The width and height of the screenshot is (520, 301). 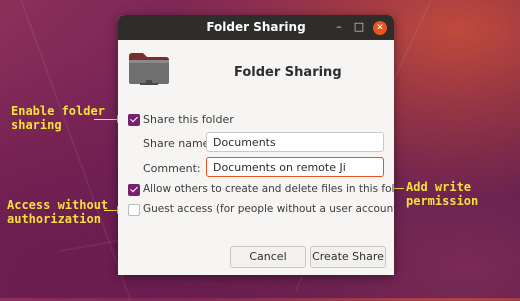 I want to click on share-name-label: Share name:, so click(x=178, y=143).